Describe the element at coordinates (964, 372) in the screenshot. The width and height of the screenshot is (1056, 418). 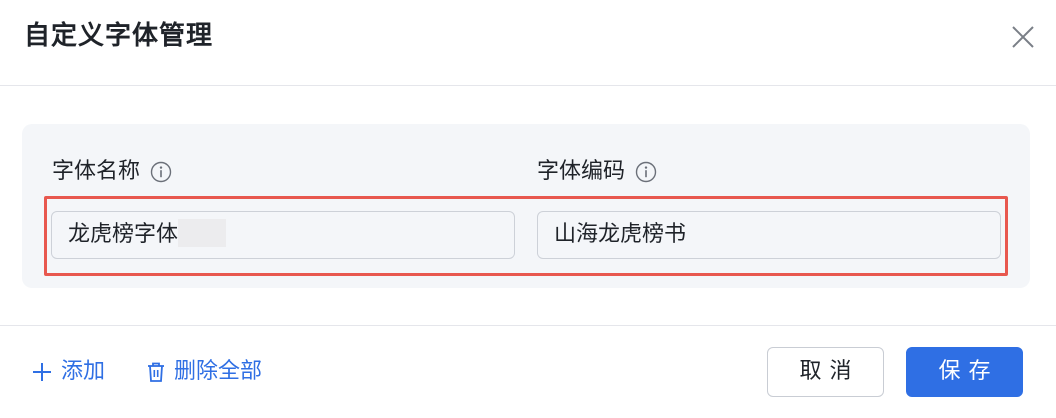
I see `save-button: 保存` at that location.